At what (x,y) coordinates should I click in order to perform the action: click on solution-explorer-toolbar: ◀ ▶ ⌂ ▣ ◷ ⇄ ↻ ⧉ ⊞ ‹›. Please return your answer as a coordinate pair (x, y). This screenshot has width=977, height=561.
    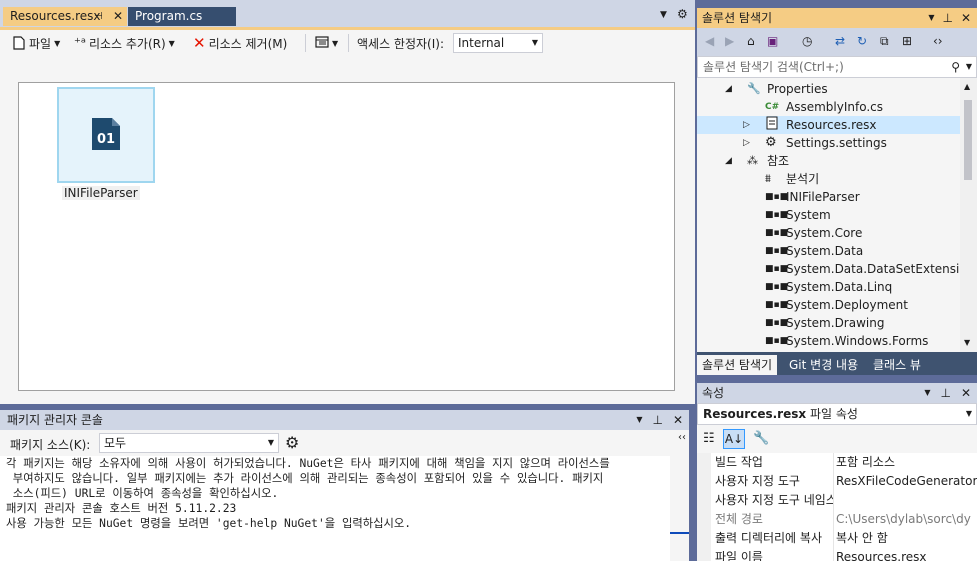
    Looking at the image, I should click on (837, 42).